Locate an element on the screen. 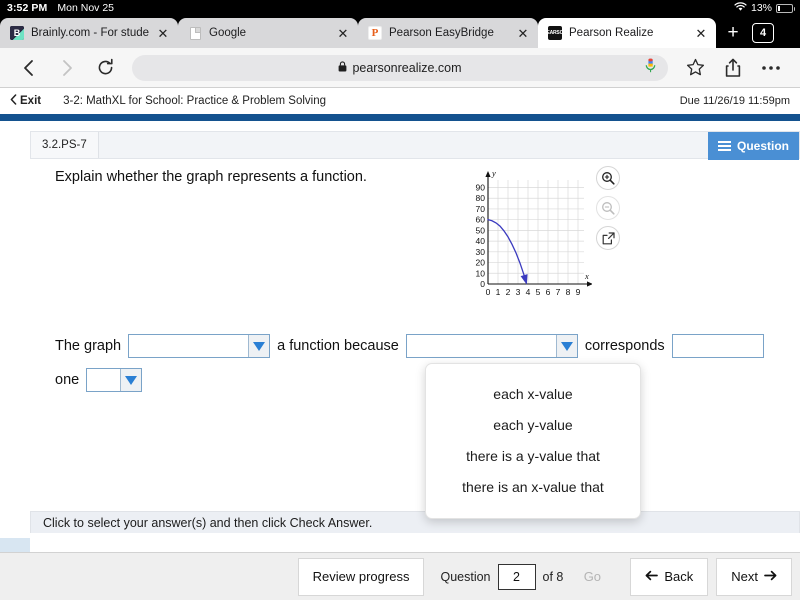  question-help-button: Question is located at coordinates (753, 146).